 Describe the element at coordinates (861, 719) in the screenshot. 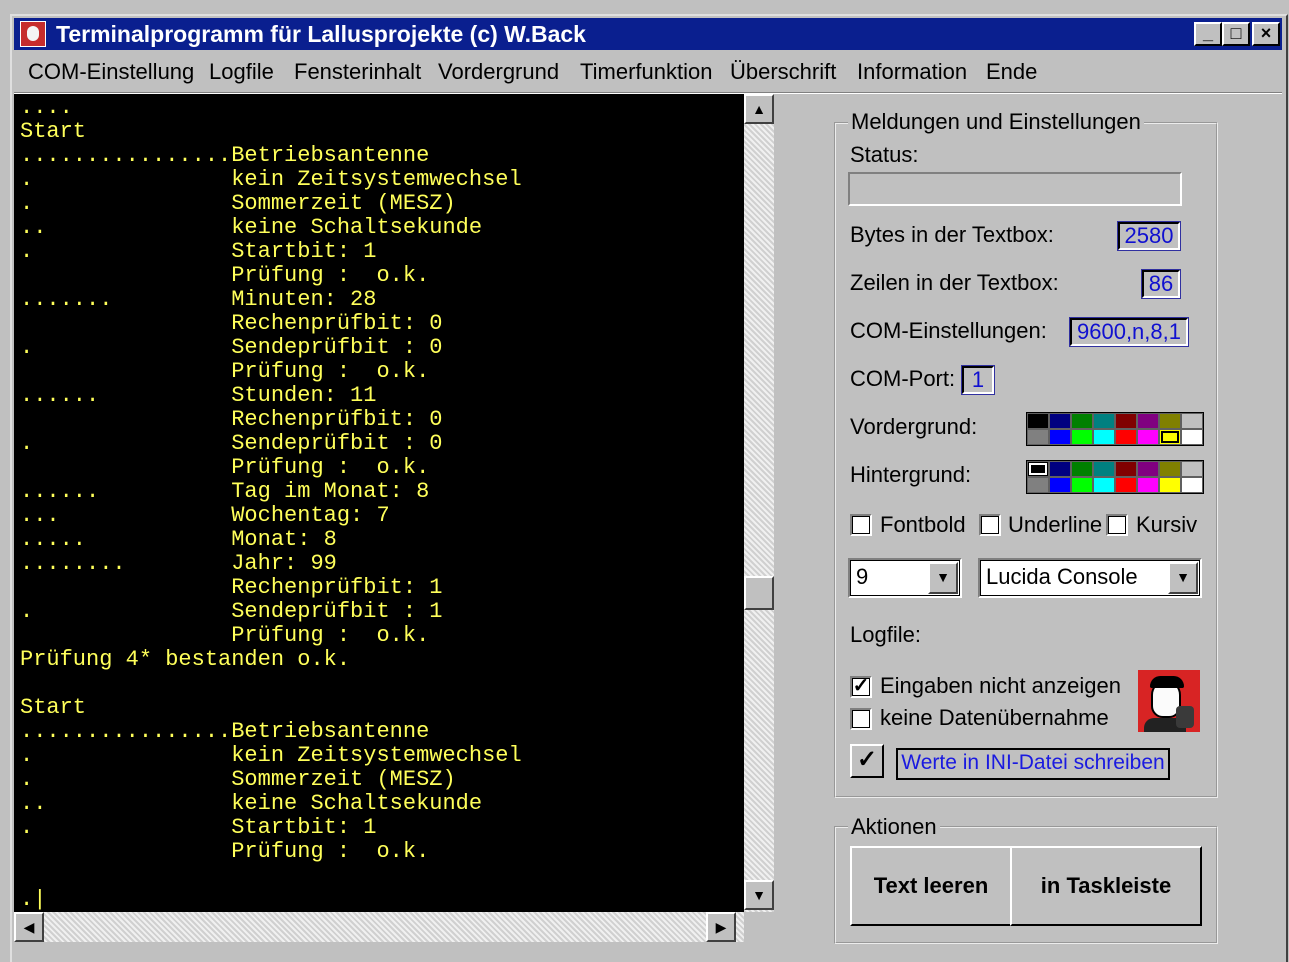

I see `no-transfer-checkbox` at that location.